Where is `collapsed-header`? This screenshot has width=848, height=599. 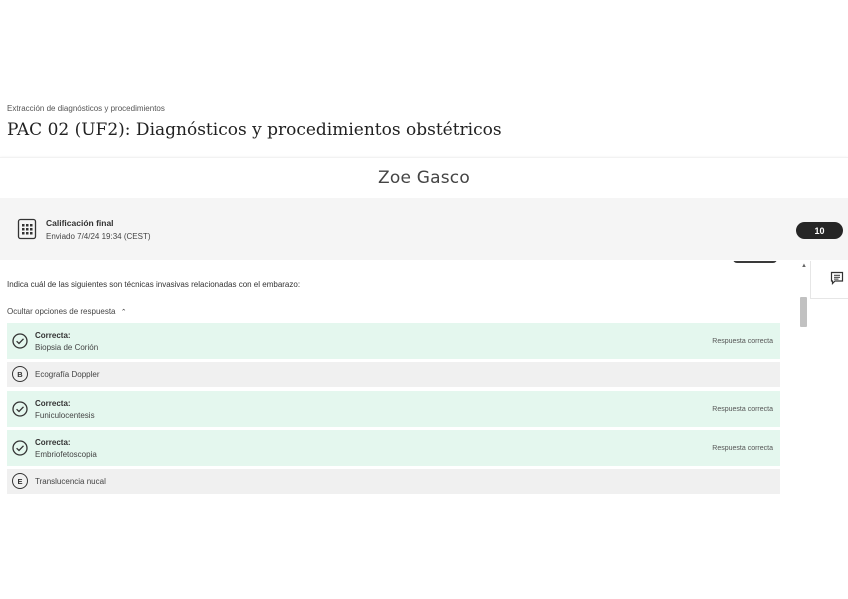
collapsed-header is located at coordinates (755, 262).